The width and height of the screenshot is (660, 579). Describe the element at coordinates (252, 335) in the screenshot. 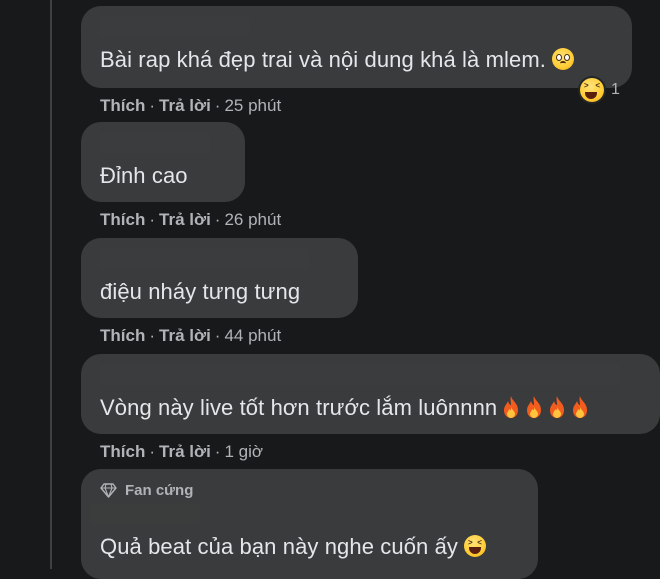

I see `comment-timestamp: 44 phút` at that location.